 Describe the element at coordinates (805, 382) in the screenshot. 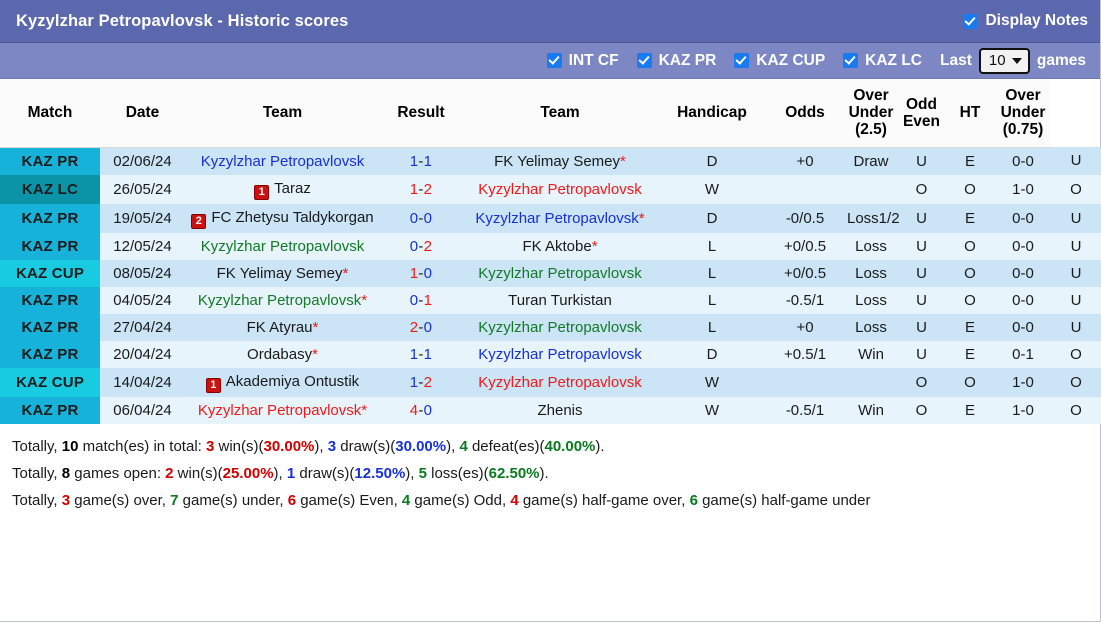

I see `cell-handicap` at that location.